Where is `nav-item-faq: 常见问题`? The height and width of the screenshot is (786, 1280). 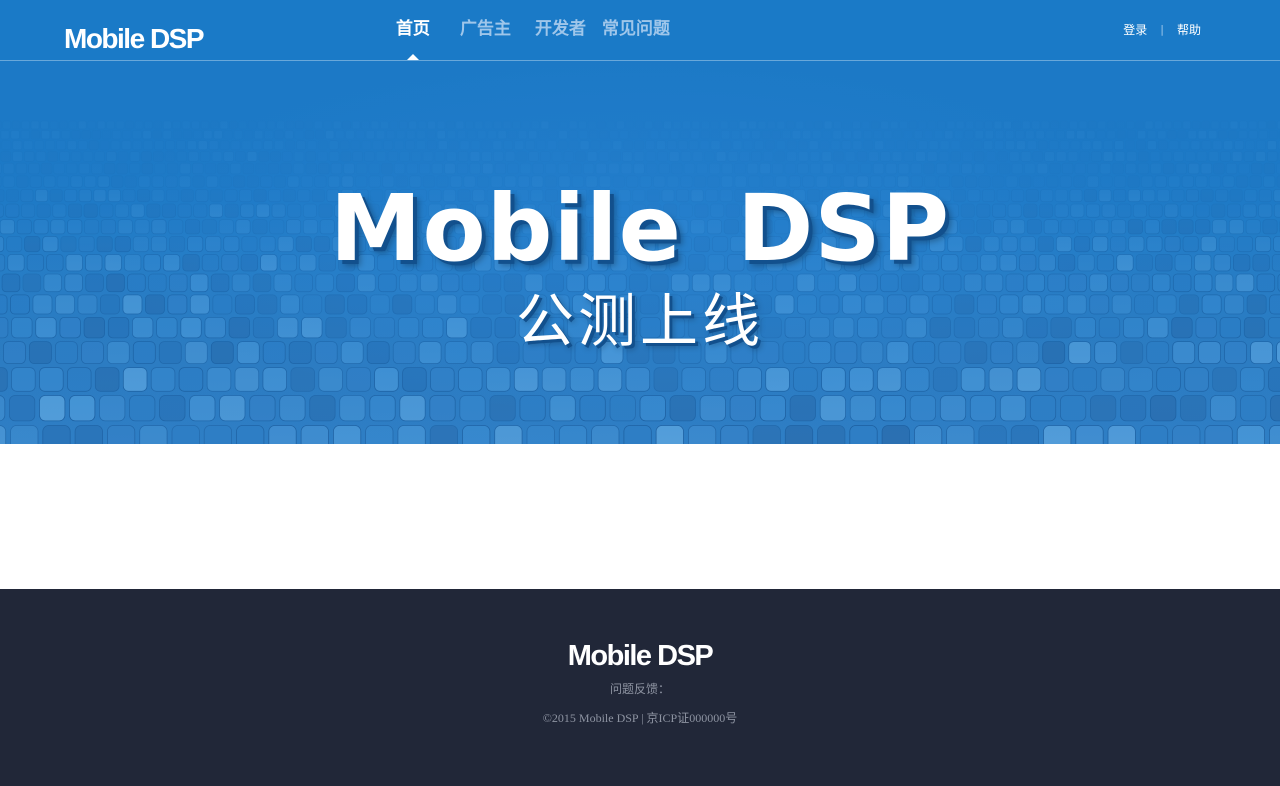 nav-item-faq: 常见问题 is located at coordinates (636, 30).